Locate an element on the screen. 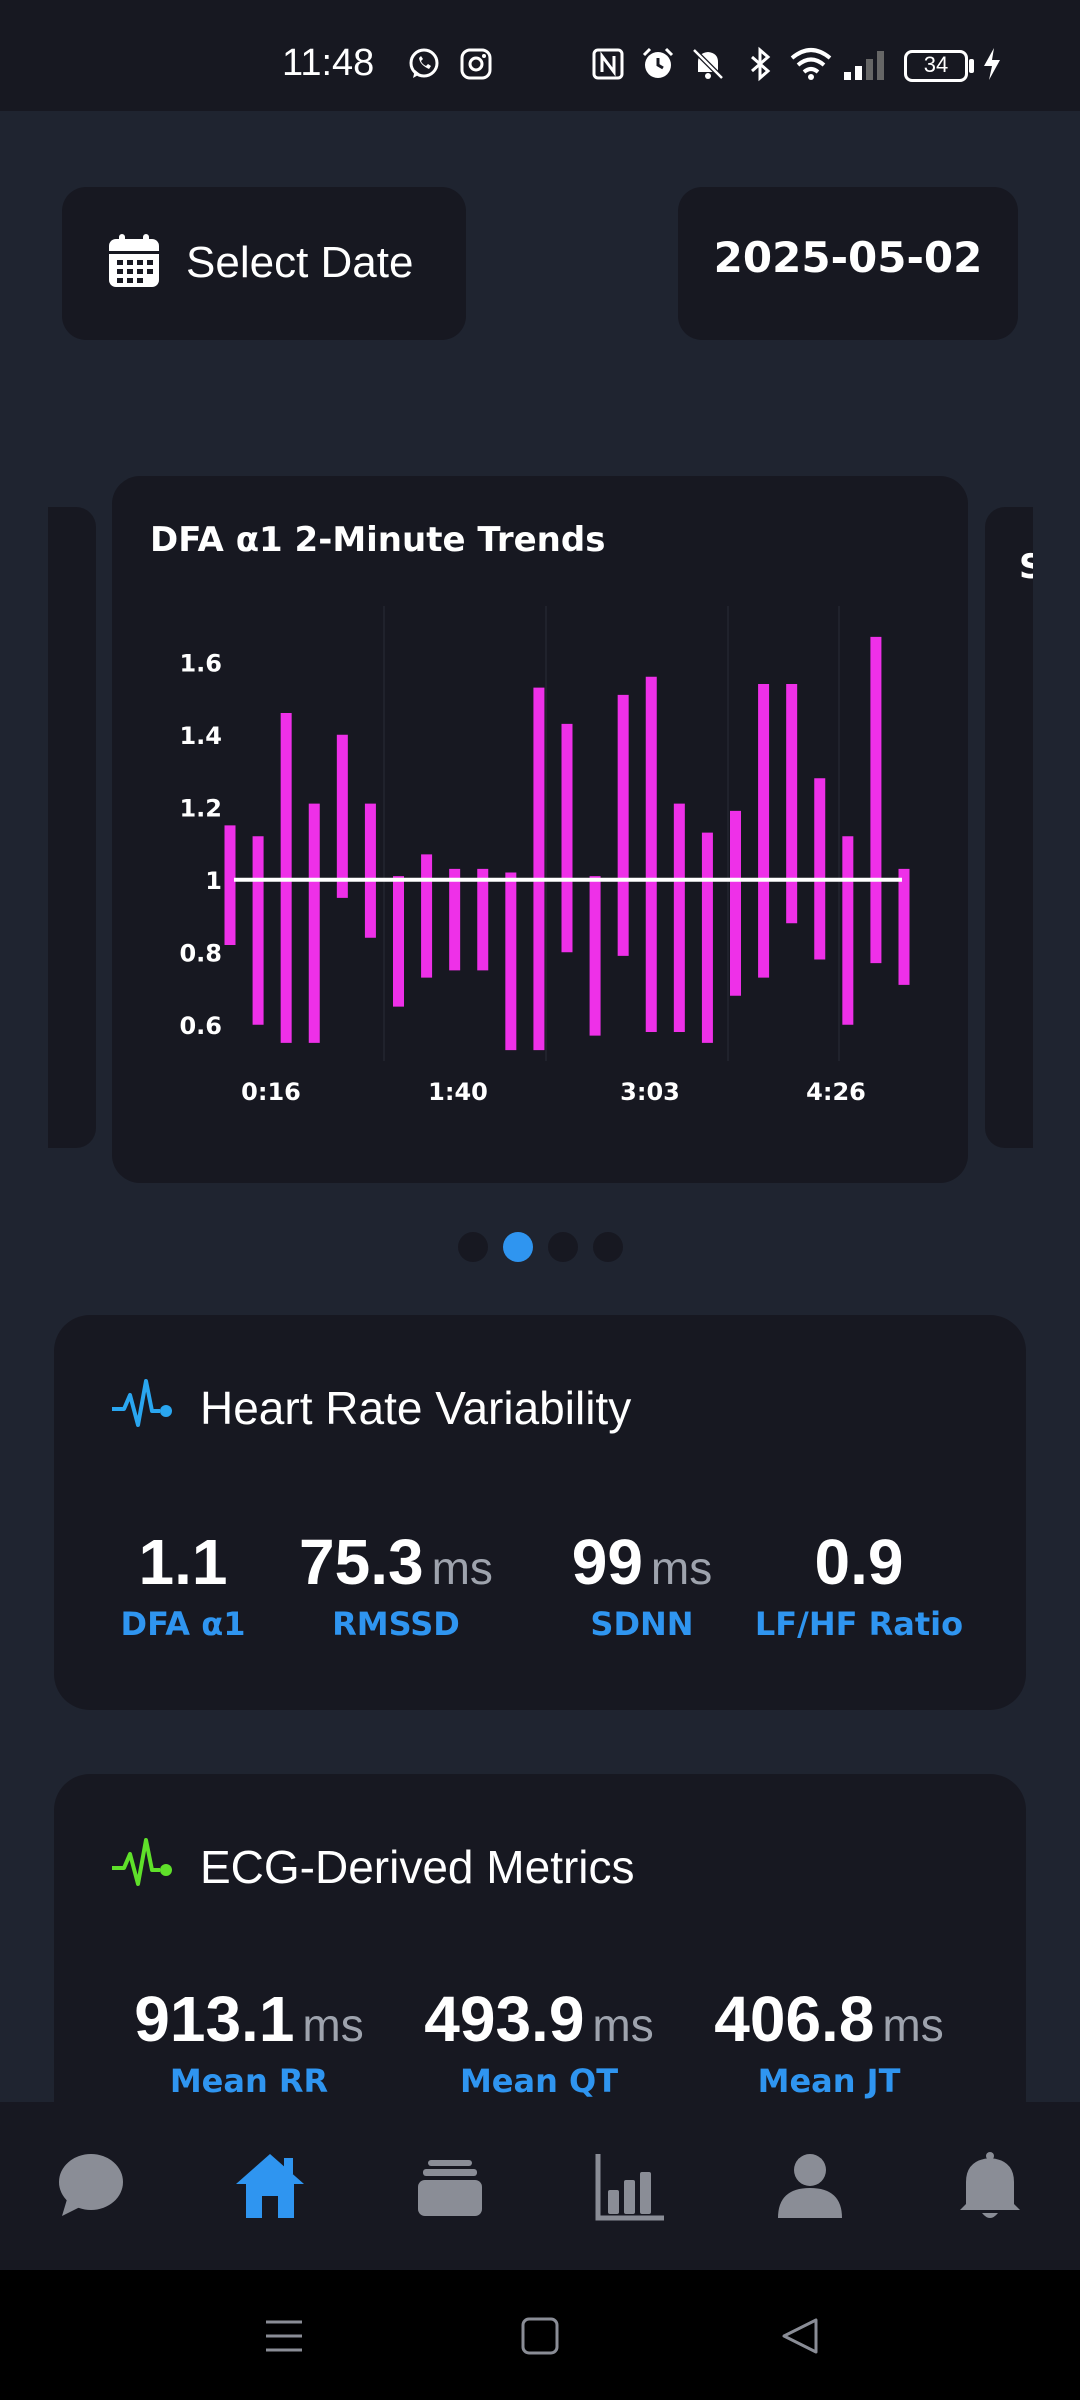 The image size is (1080, 2400). metric-value: 493.9 is located at coordinates (504, 2019).